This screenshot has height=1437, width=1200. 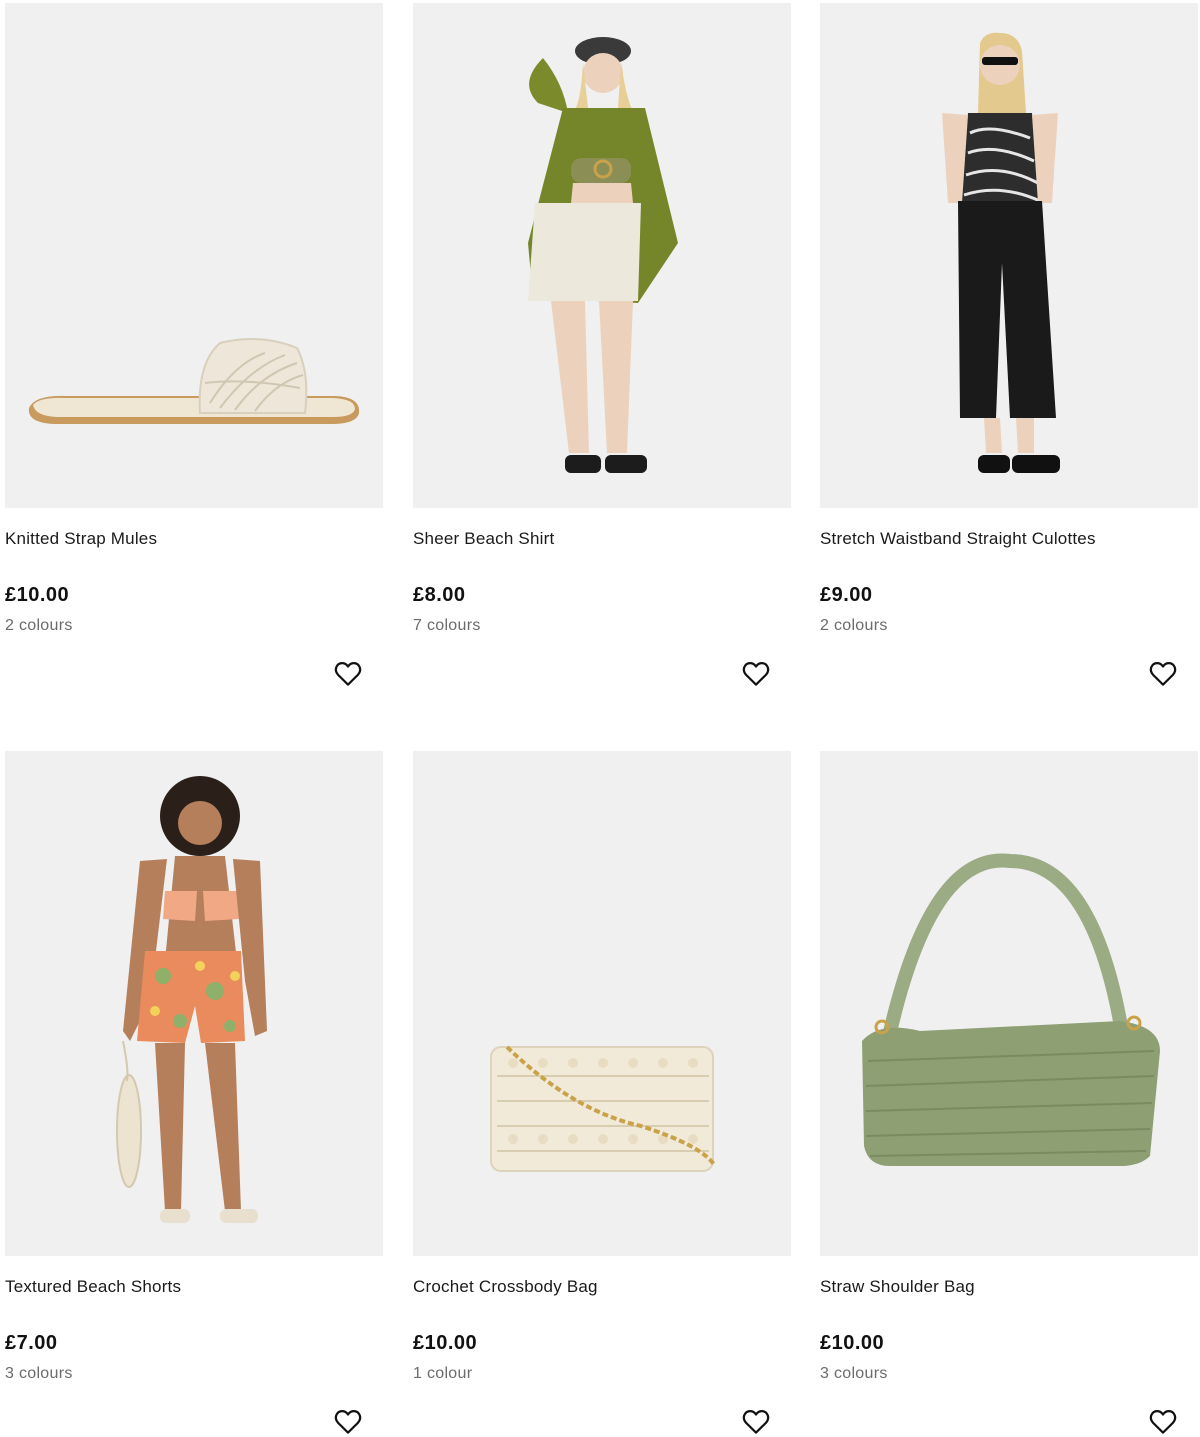 What do you see at coordinates (194, 381) in the screenshot?
I see `sandal-image` at bounding box center [194, 381].